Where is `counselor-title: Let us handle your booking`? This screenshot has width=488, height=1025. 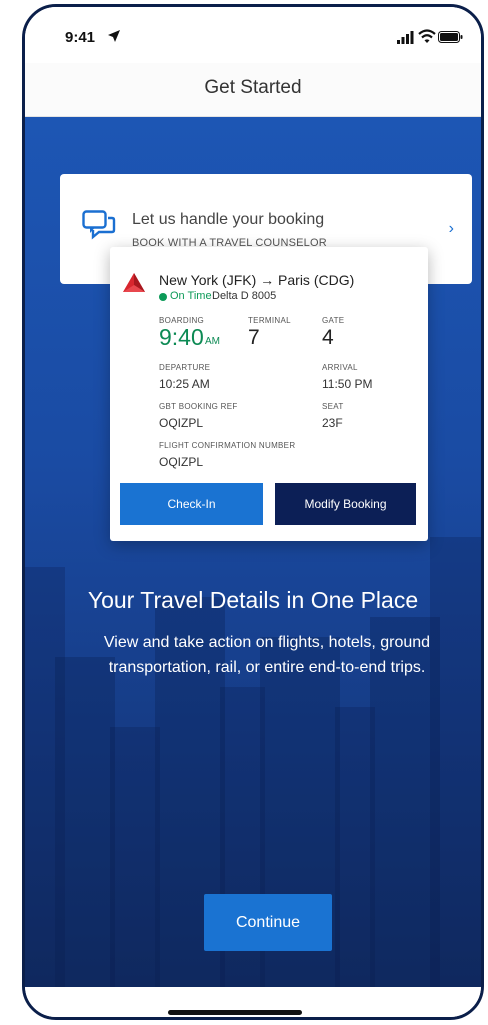
counselor-title: Let us handle your booking is located at coordinates (228, 219).